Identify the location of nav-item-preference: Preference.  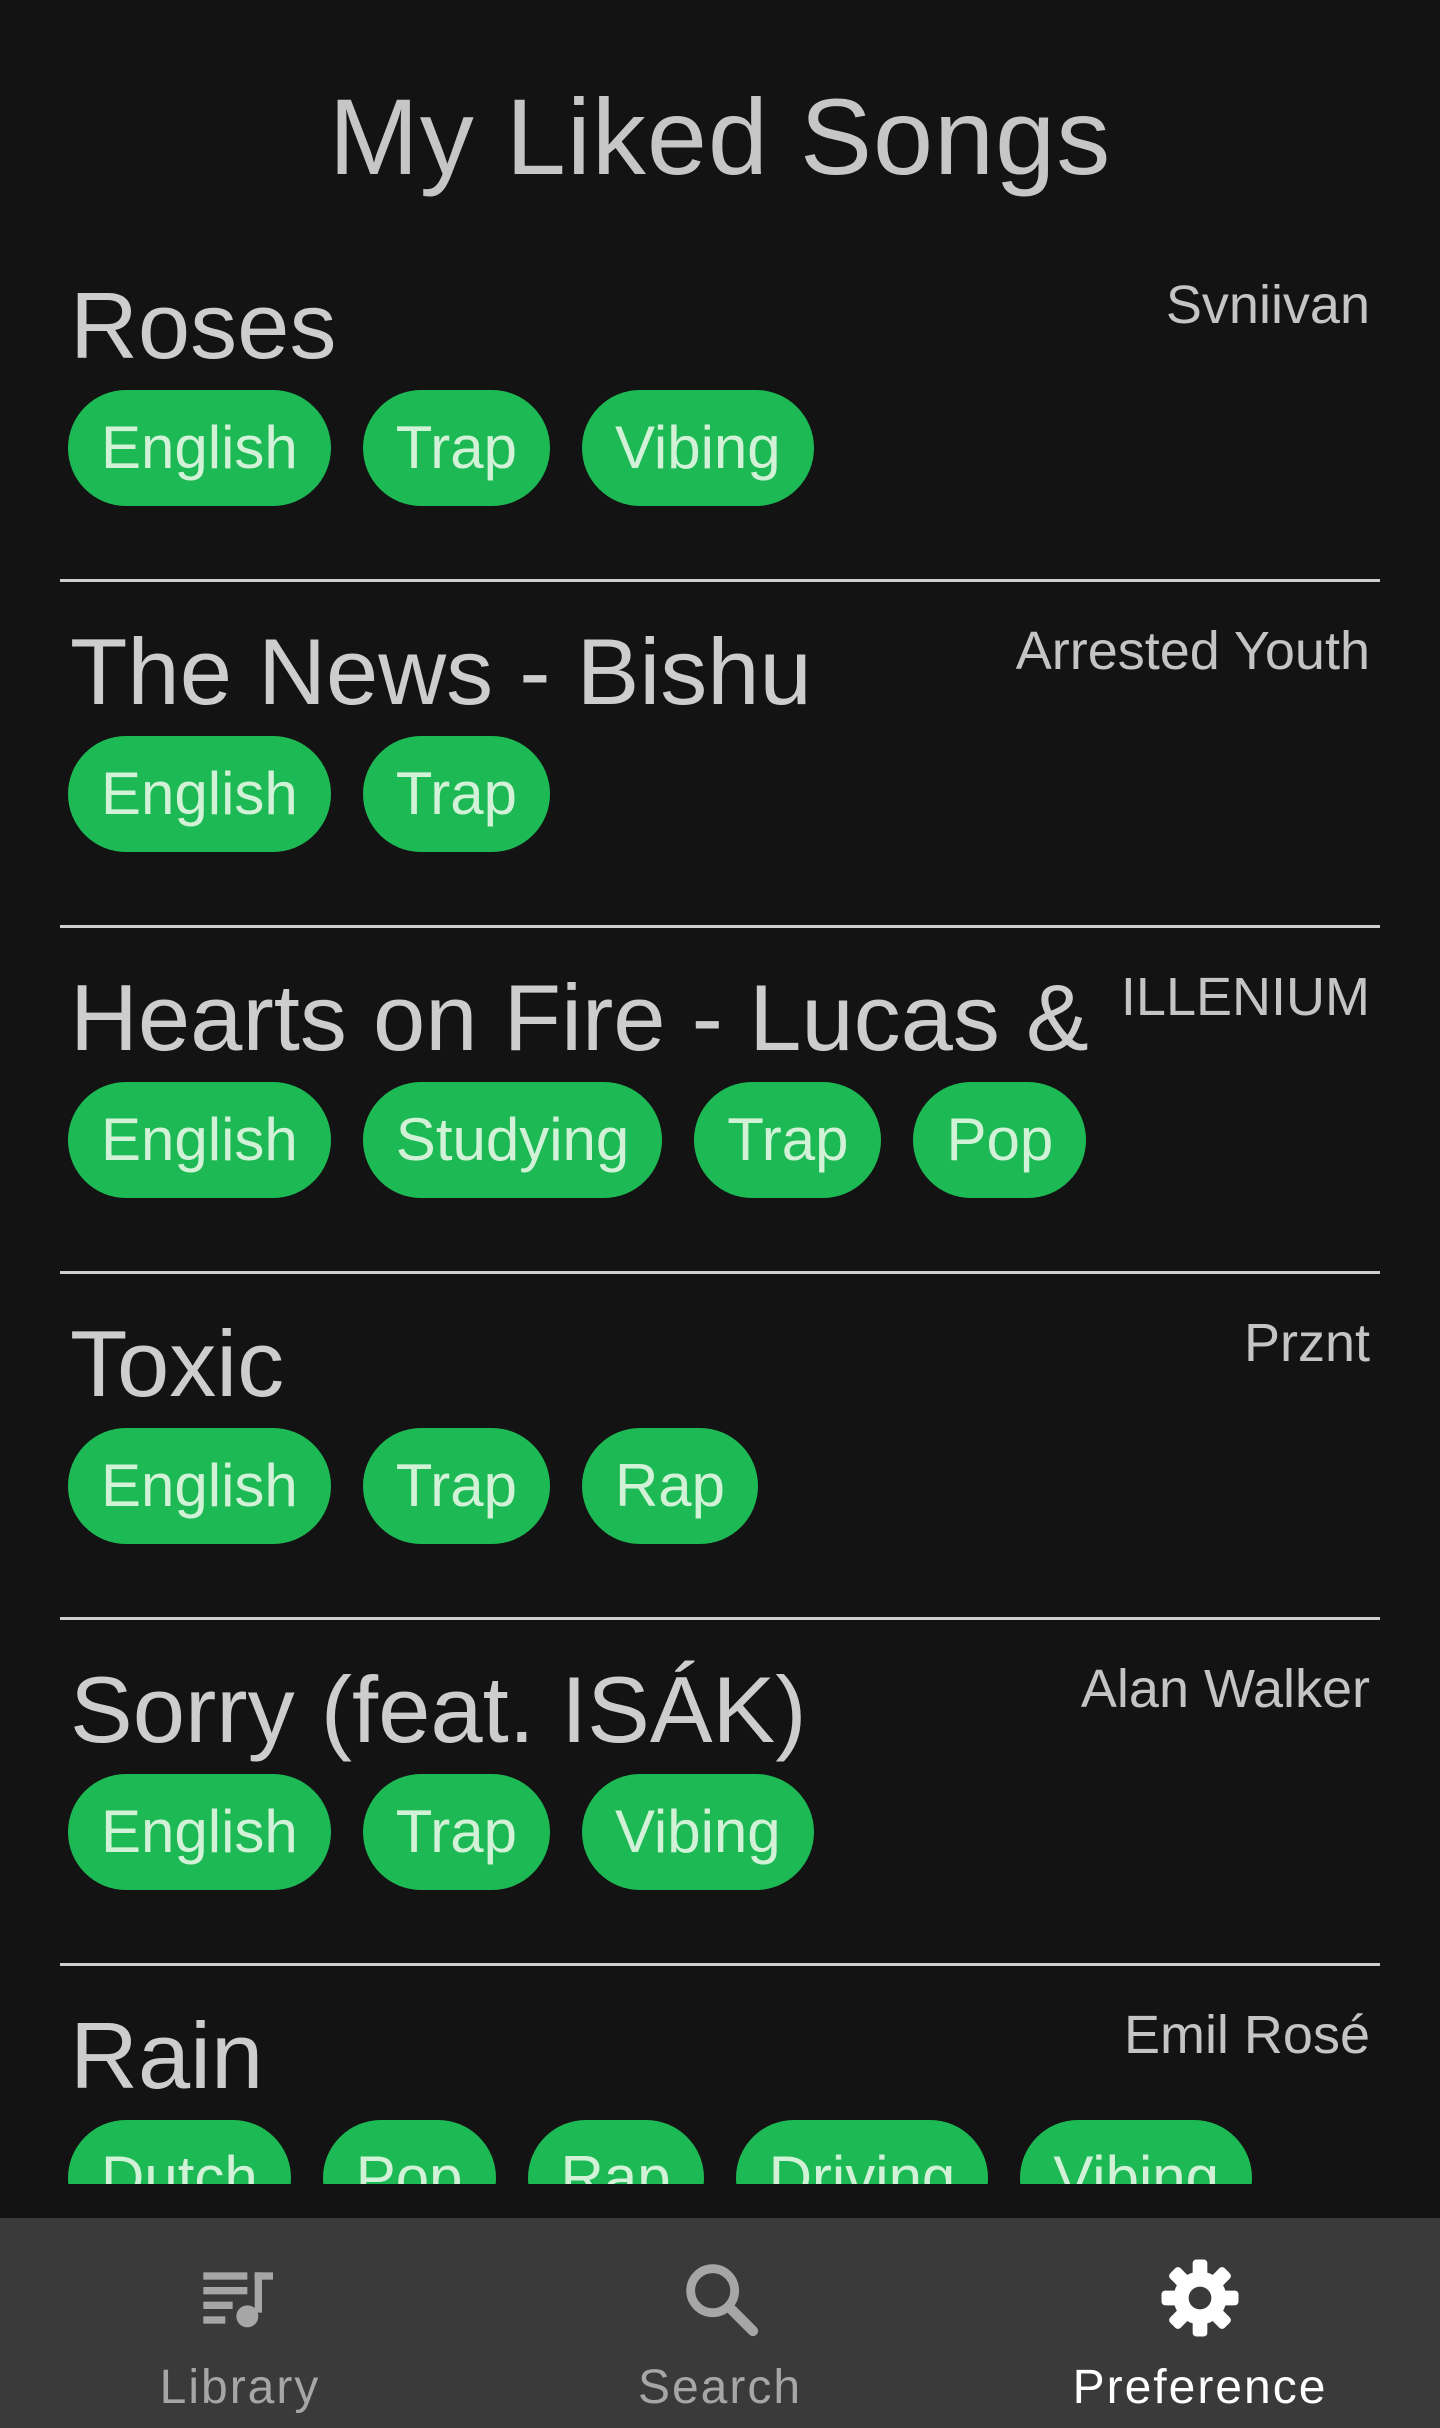
(1200, 2323).